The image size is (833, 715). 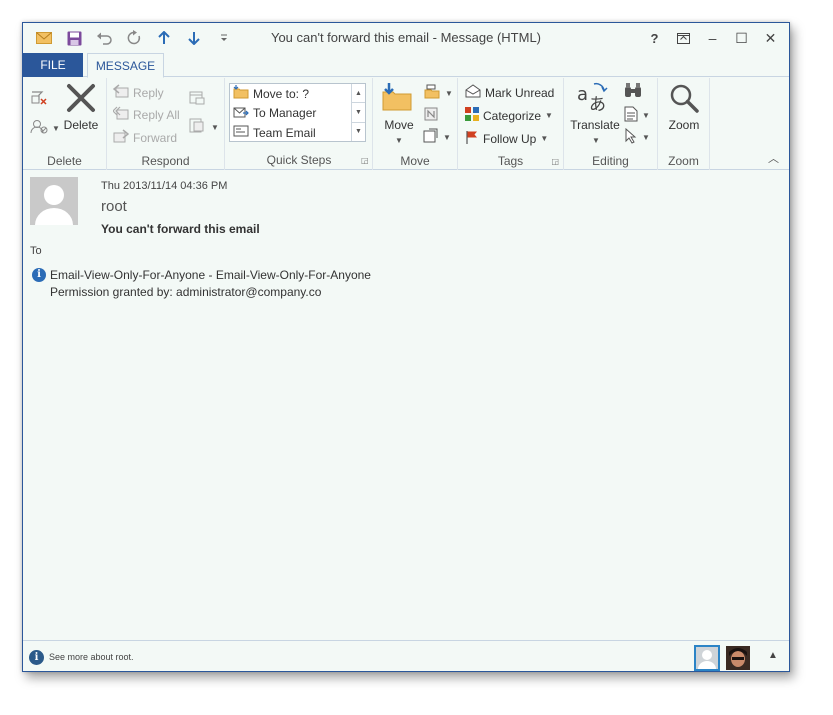 What do you see at coordinates (180, 229) in the screenshot?
I see `message-subject: You can't forward this email` at bounding box center [180, 229].